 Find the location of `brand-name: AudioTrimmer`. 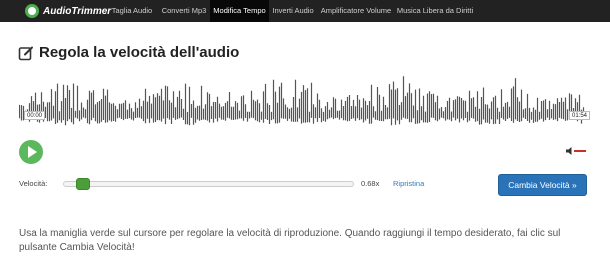

brand-name: AudioTrimmer is located at coordinates (77, 11).